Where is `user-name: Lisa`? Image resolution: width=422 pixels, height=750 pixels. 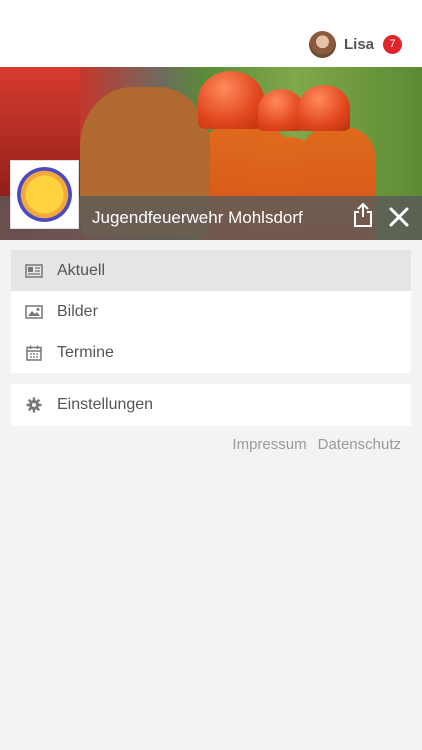
user-name: Lisa is located at coordinates (359, 44).